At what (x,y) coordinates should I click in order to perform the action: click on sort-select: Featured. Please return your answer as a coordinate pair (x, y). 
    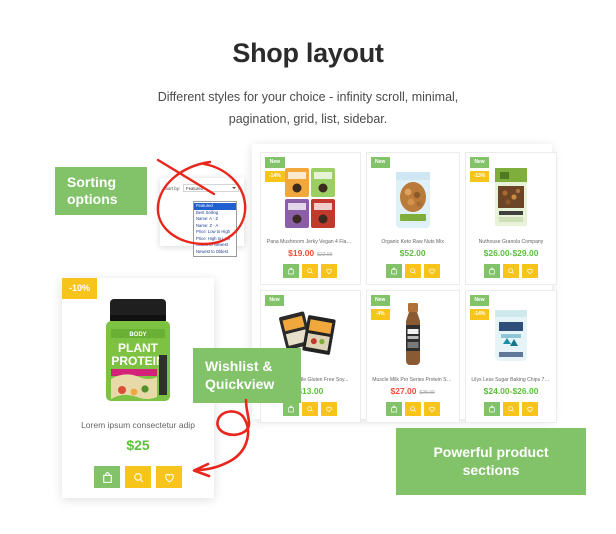
    Looking at the image, I should click on (211, 188).